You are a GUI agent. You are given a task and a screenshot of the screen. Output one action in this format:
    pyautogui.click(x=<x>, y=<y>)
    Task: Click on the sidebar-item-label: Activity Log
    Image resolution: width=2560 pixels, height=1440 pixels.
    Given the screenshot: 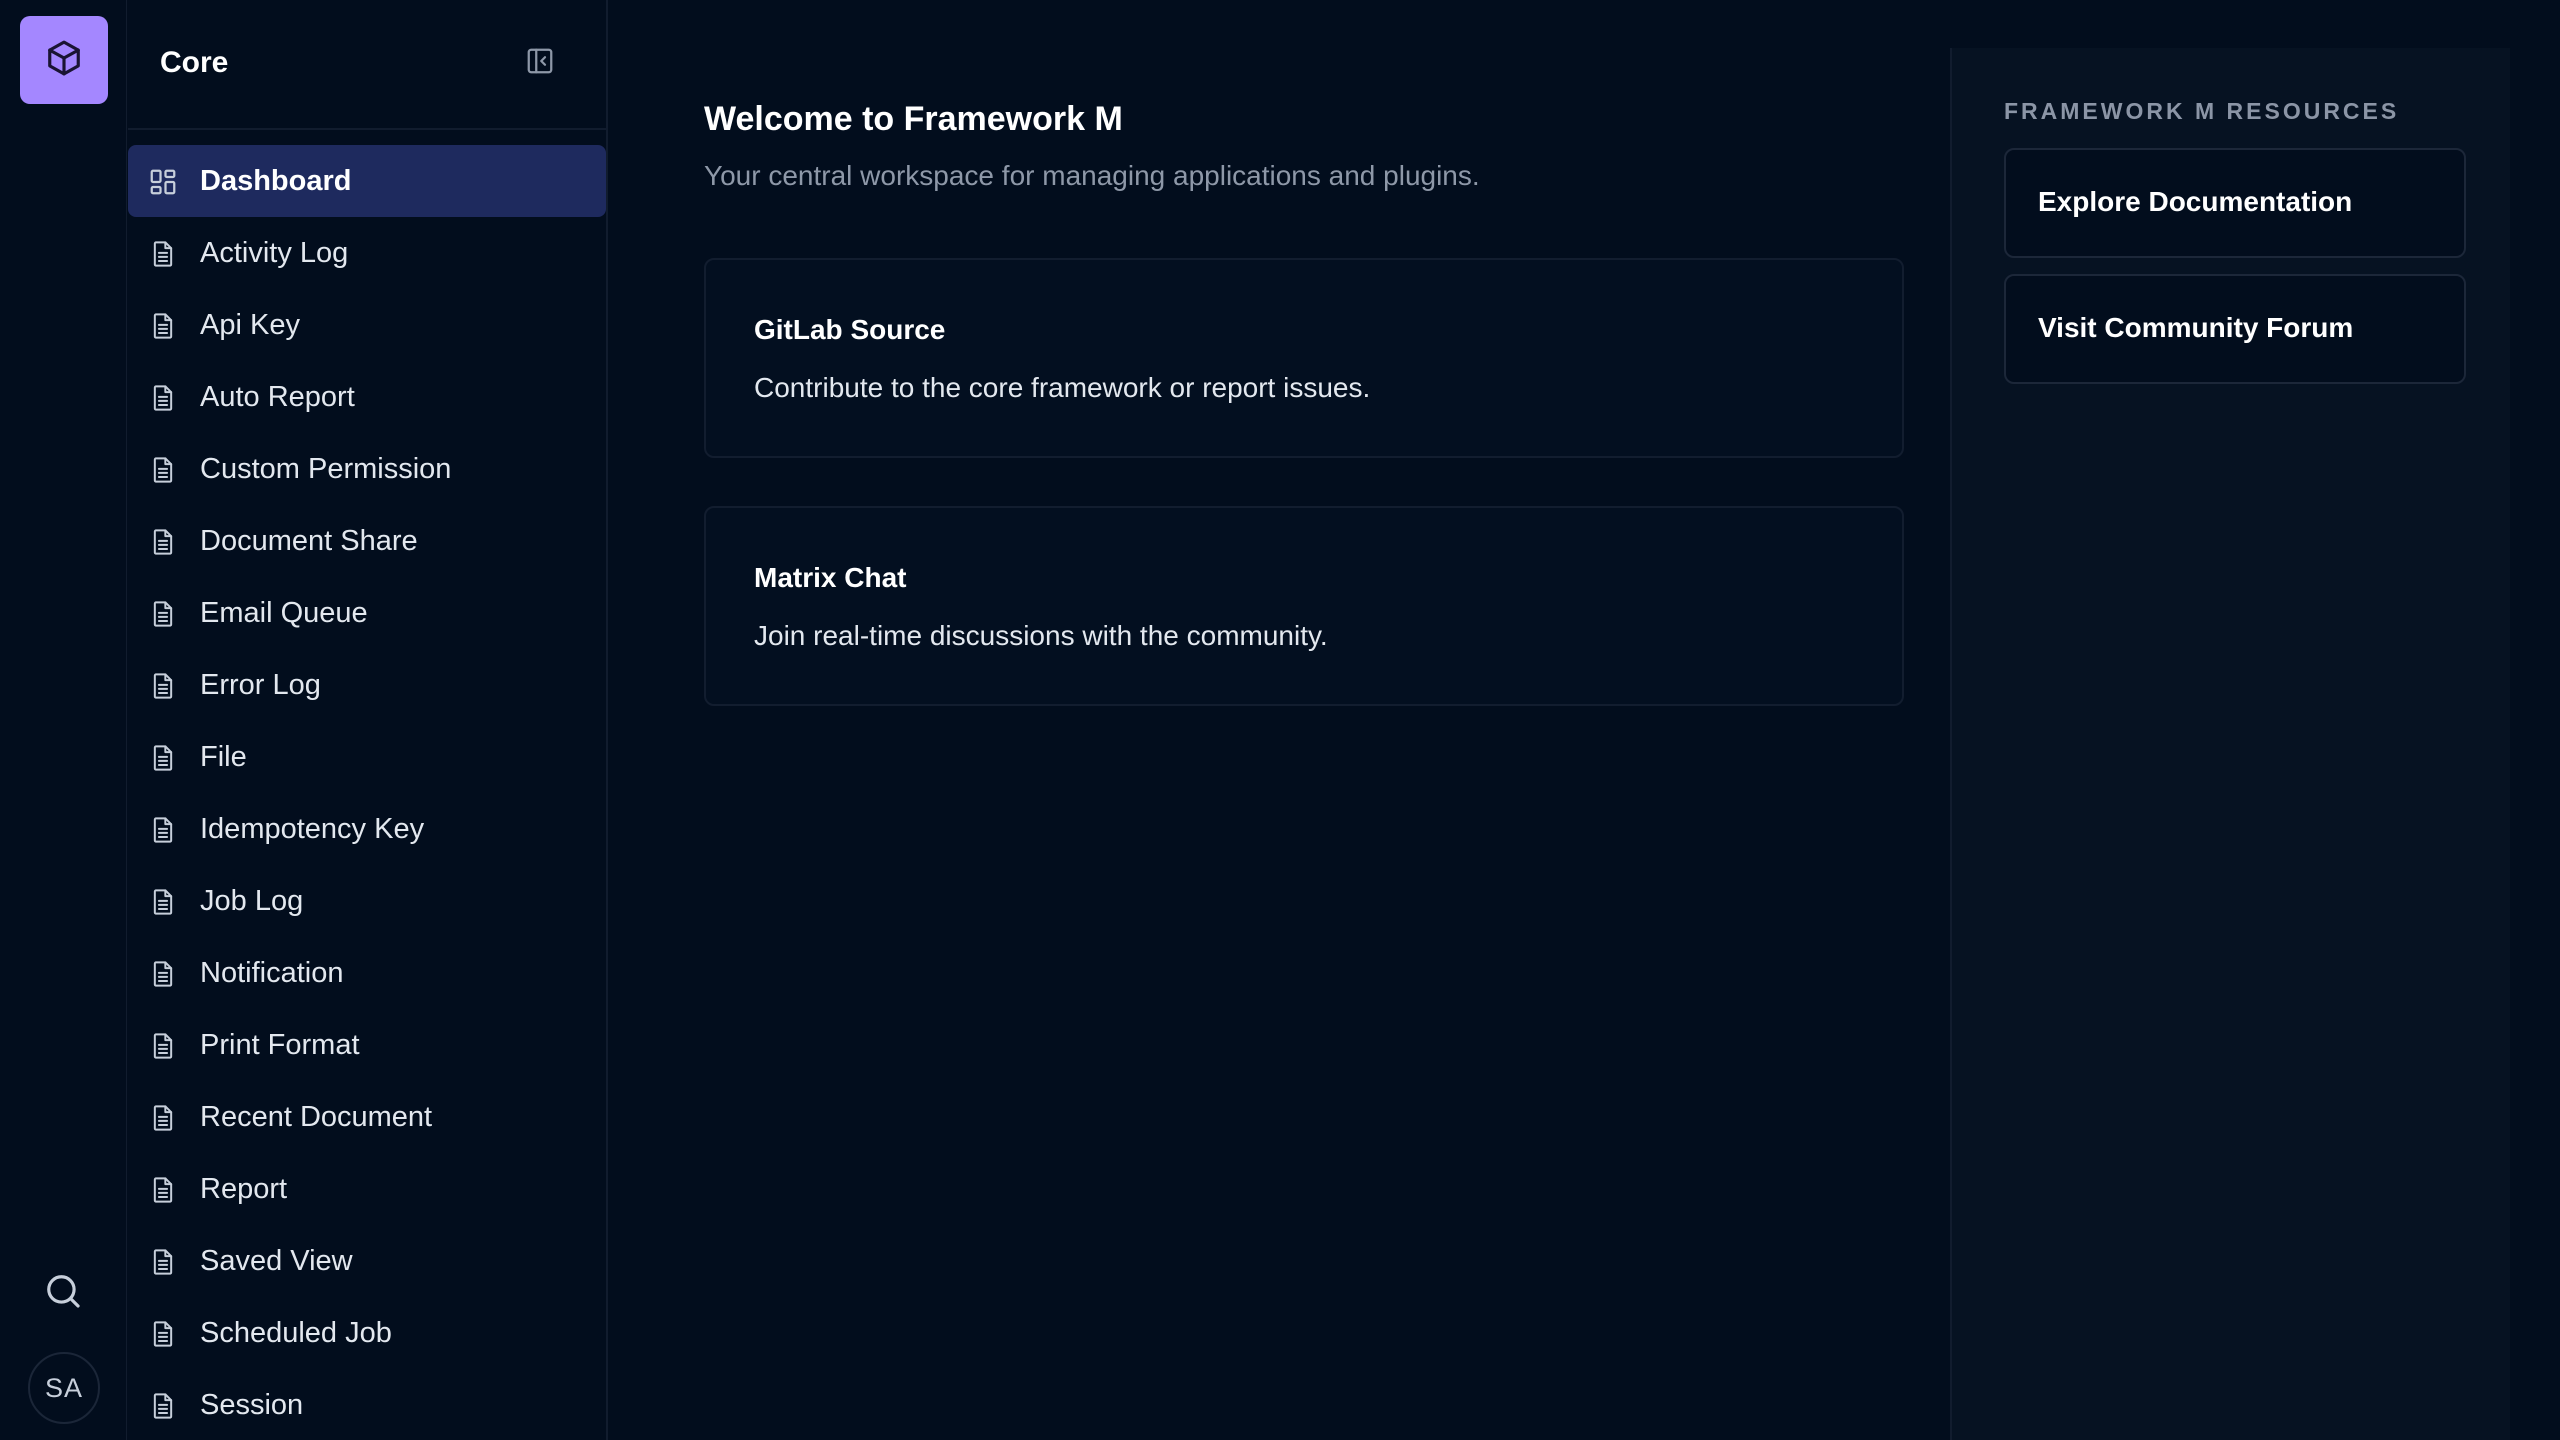 What is the action you would take?
    pyautogui.click(x=274, y=252)
    